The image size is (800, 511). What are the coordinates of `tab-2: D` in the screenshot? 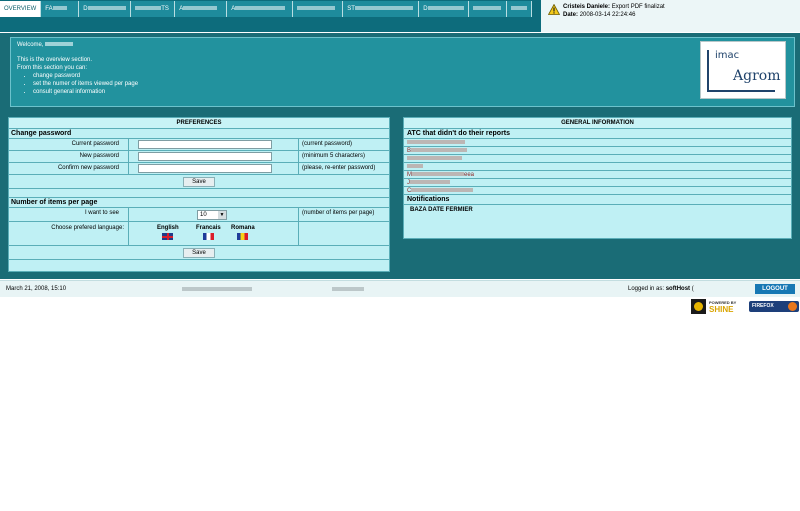 It's located at (105, 9).